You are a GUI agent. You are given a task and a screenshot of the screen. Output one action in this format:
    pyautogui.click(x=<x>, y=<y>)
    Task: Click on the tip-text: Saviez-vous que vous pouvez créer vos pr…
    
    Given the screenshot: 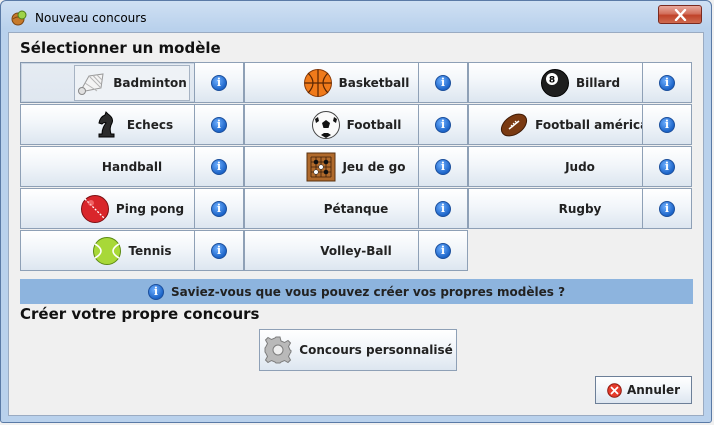 What is the action you would take?
    pyautogui.click(x=368, y=291)
    